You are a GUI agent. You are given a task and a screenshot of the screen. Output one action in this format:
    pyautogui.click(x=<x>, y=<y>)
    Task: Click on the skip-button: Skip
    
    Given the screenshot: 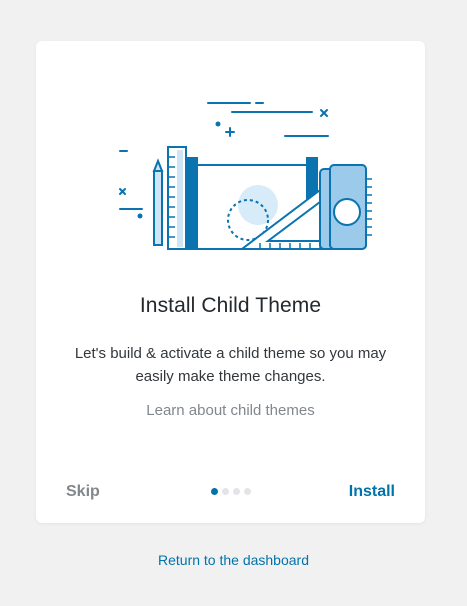 What is the action you would take?
    pyautogui.click(x=83, y=492)
    